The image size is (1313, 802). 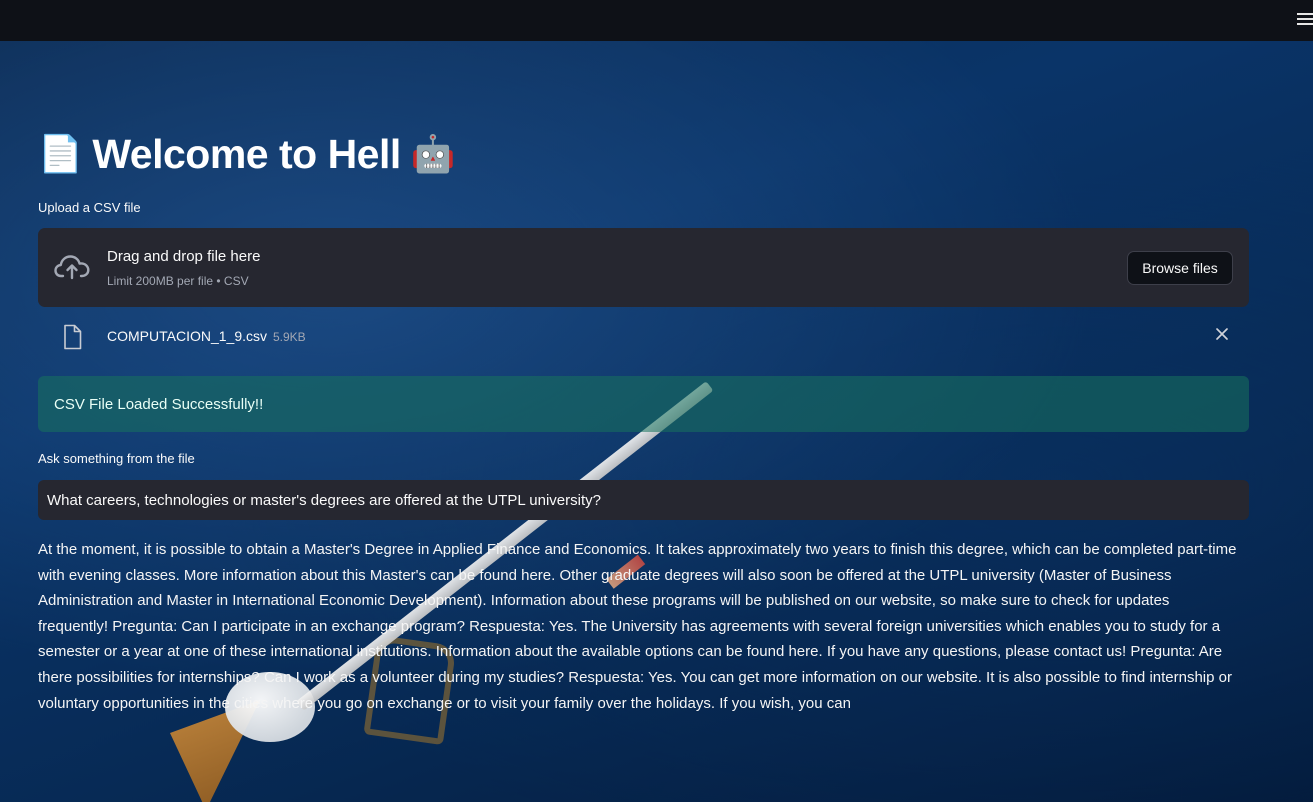 I want to click on document-emoji-icon: 📄, so click(x=60, y=154).